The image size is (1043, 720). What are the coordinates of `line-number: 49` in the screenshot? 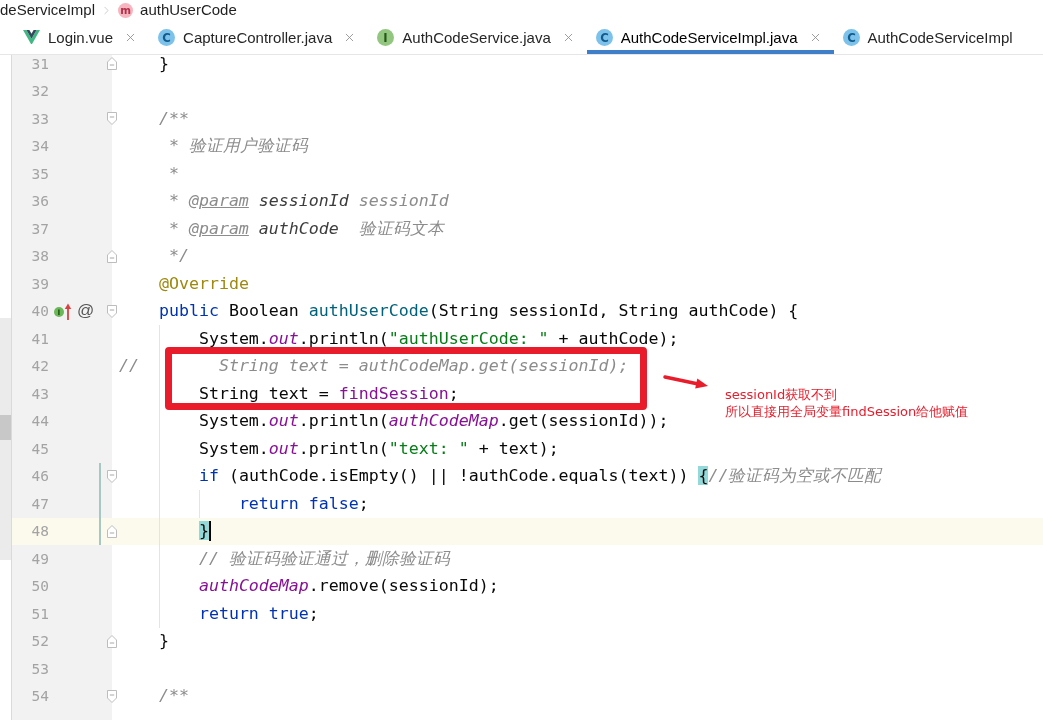 It's located at (40, 558).